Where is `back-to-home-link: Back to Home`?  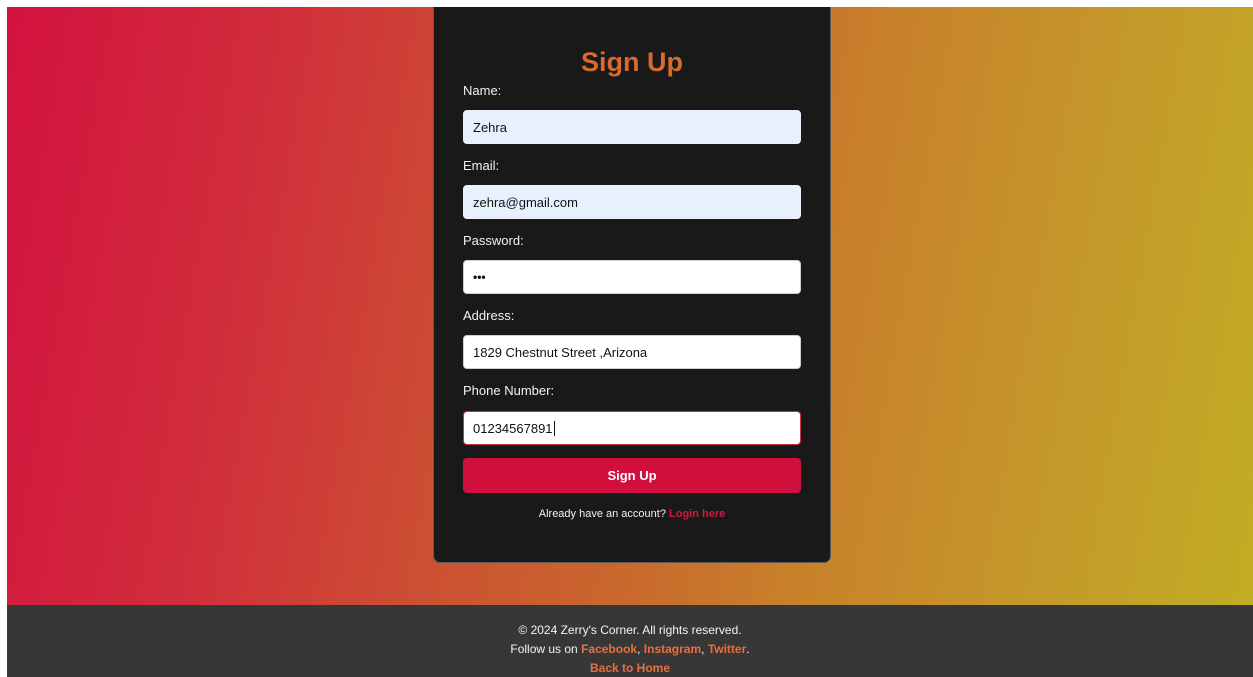
back-to-home-link: Back to Home is located at coordinates (630, 668).